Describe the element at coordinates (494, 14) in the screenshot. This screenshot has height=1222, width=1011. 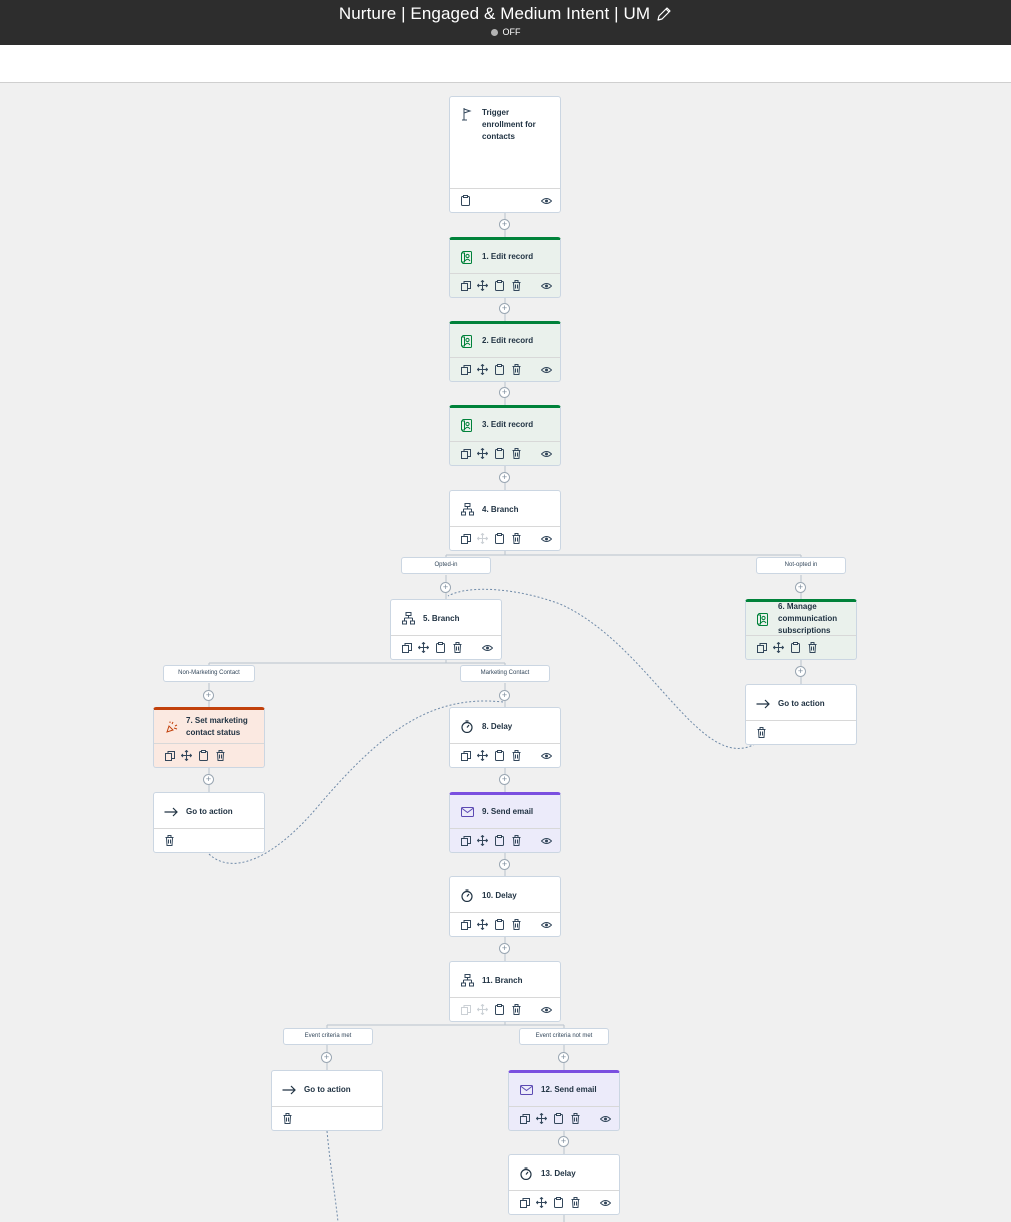
I see `workflow-title: Nurture | Engaged & Medium Intent | UM` at that location.